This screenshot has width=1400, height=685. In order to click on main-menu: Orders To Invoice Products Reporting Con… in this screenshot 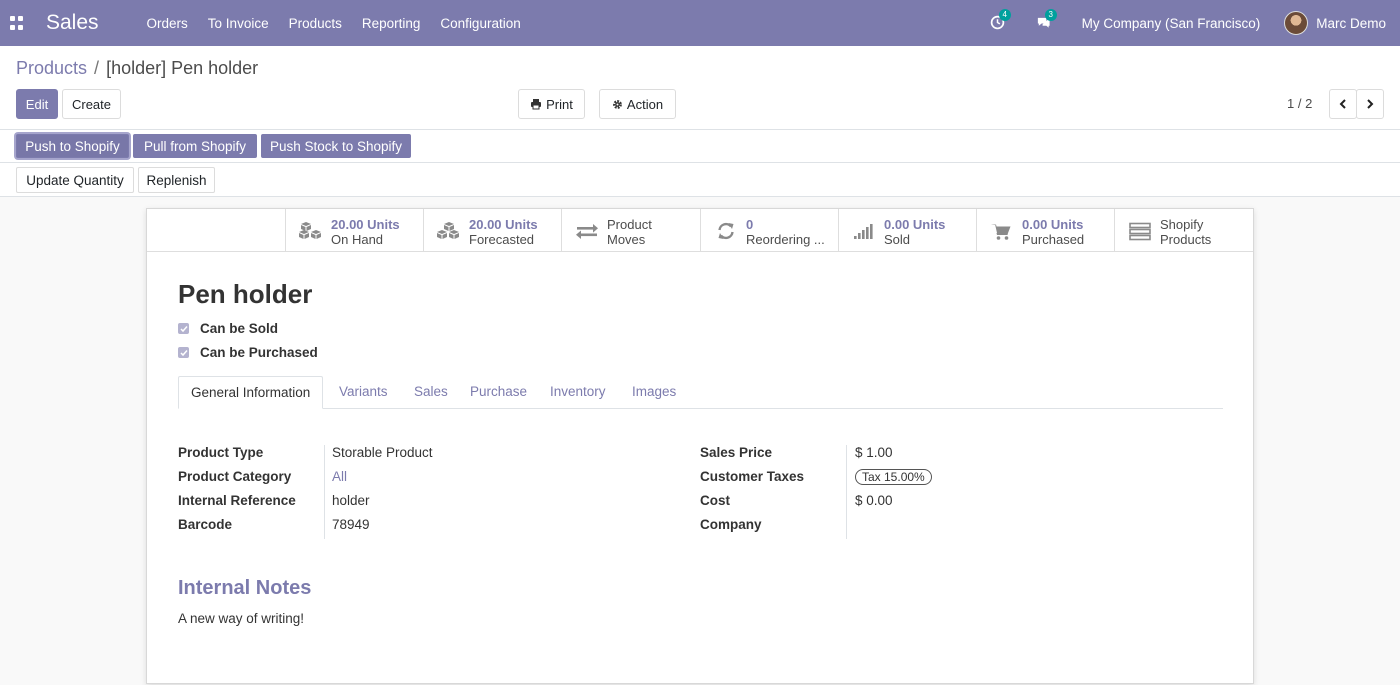, I will do `click(344, 23)`.